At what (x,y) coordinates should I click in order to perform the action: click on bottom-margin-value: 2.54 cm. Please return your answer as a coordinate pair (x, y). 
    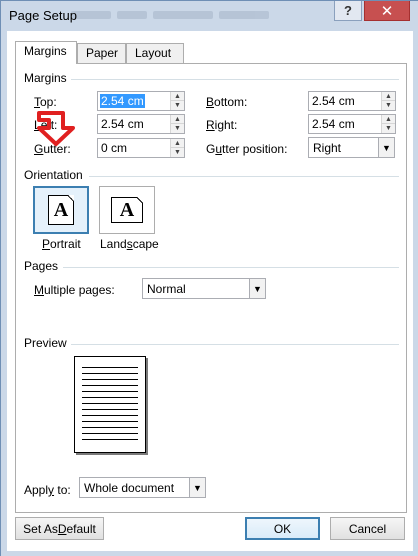
    Looking at the image, I should click on (333, 101).